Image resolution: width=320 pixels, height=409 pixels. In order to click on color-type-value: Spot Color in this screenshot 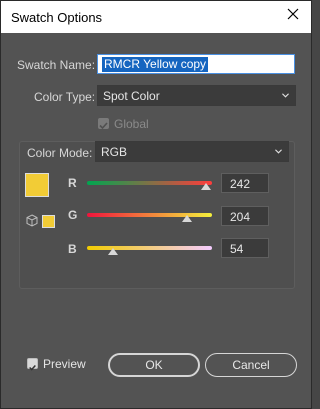, I will do `click(131, 96)`.